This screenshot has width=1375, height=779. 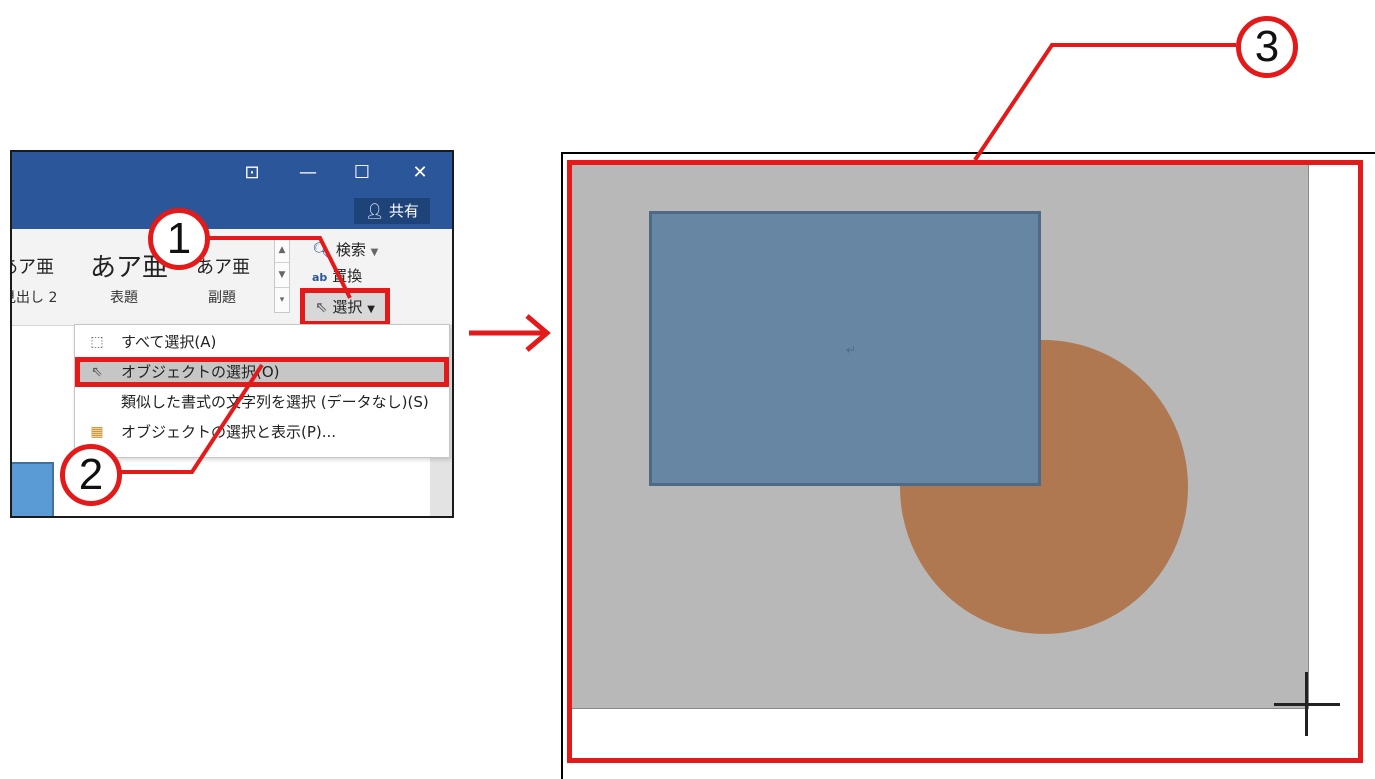 What do you see at coordinates (282, 300) in the screenshot?
I see `gallery-more-icon: ▾` at bounding box center [282, 300].